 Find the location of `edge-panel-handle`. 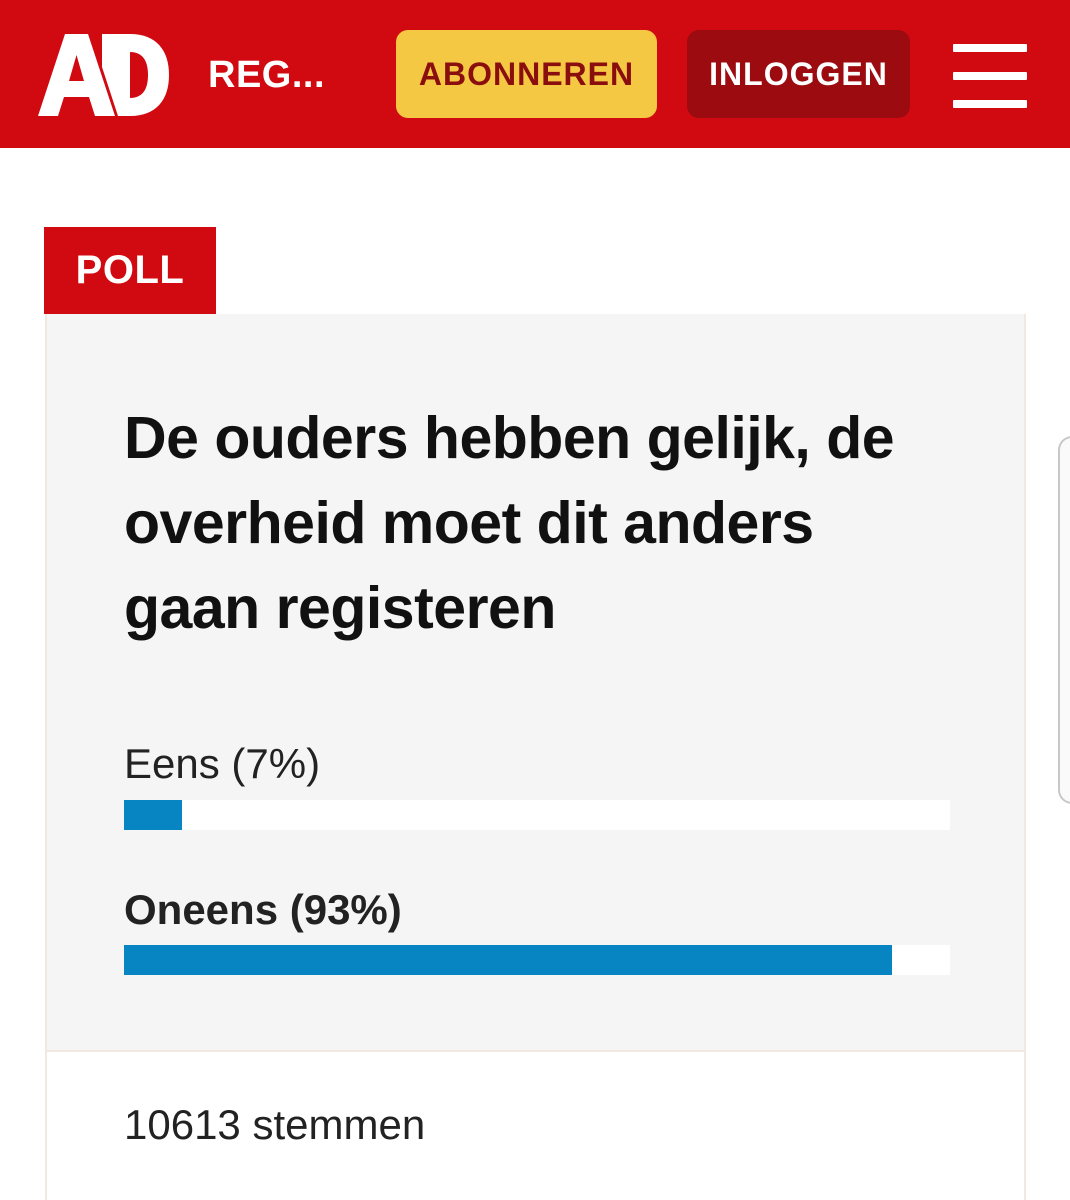

edge-panel-handle is located at coordinates (1064, 620).